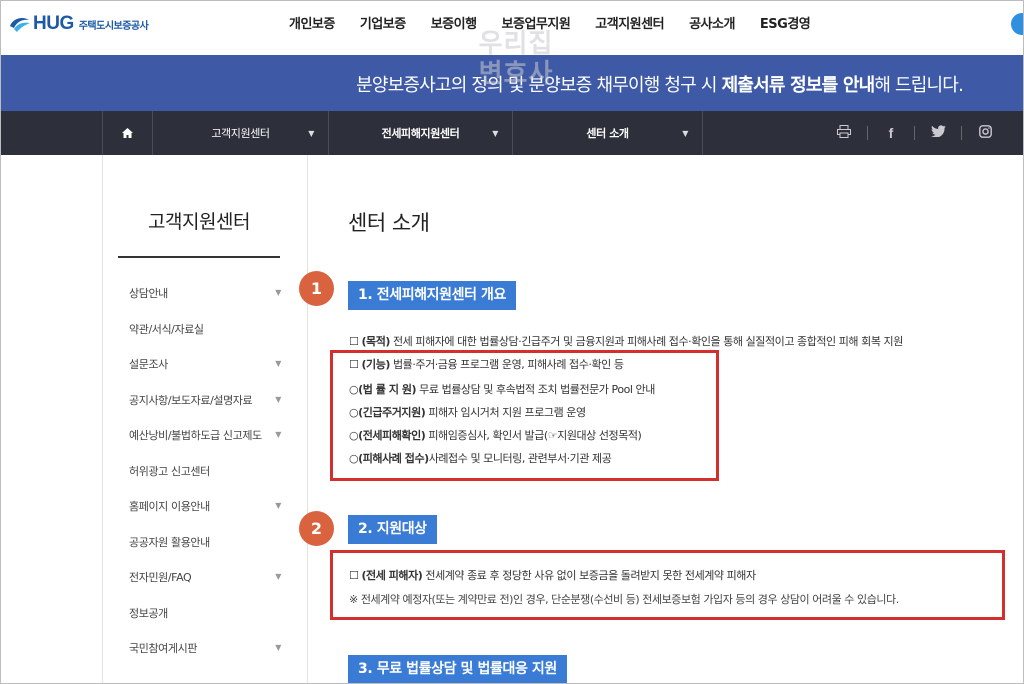 The width and height of the screenshot is (1024, 684). Describe the element at coordinates (113, 26) in the screenshot. I see `logo-subtitle: 주택도시보증공사` at that location.